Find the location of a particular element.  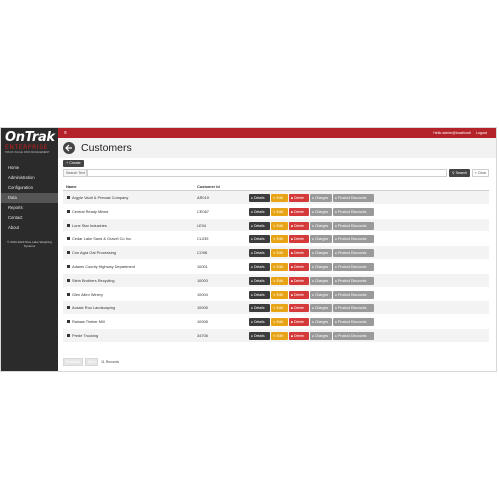

sidebar-item-reports: Reports is located at coordinates (29, 208).